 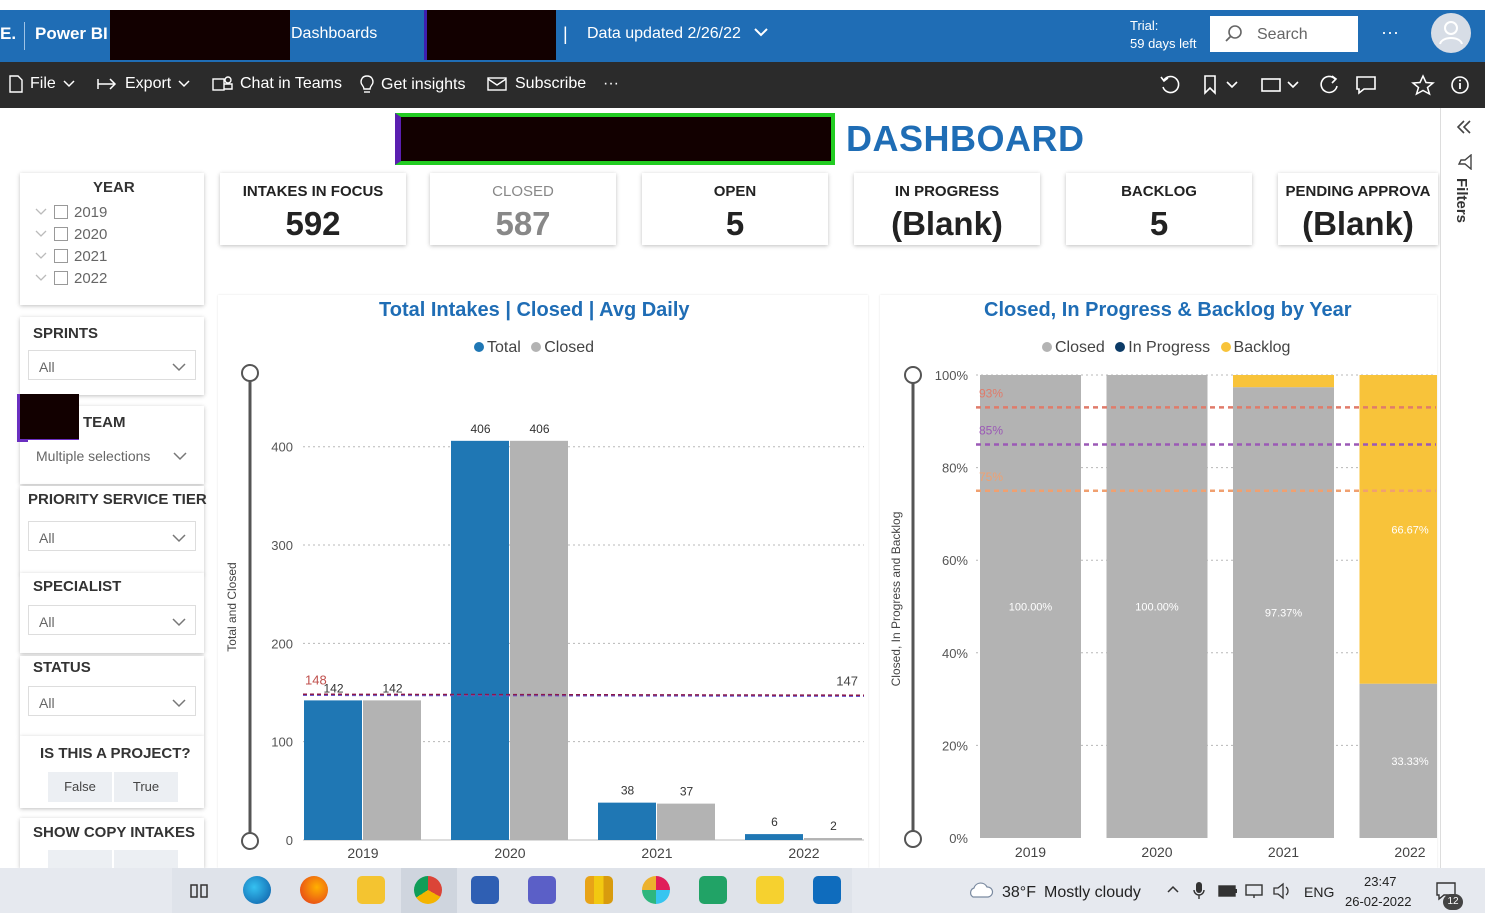 What do you see at coordinates (80, 859) in the screenshot?
I see `copy-intakes-false-button` at bounding box center [80, 859].